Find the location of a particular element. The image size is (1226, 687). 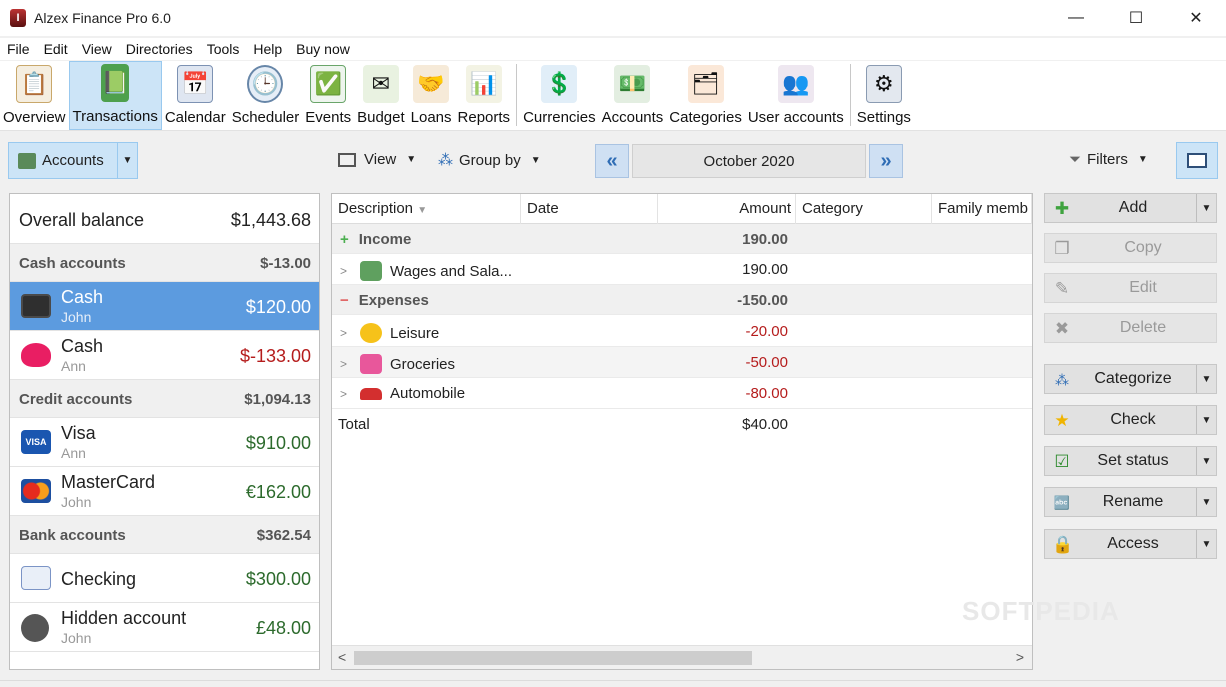

toolbar-transactions-button: 📗 Transactions is located at coordinates (115, 95).